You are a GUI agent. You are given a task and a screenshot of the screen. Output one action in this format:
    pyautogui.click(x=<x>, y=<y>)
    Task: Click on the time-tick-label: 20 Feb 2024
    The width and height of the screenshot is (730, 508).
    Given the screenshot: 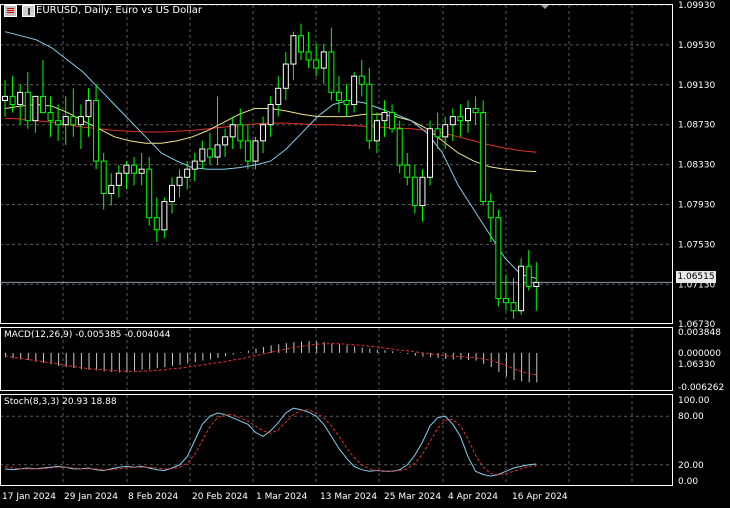 What is the action you would take?
    pyautogui.click(x=220, y=497)
    